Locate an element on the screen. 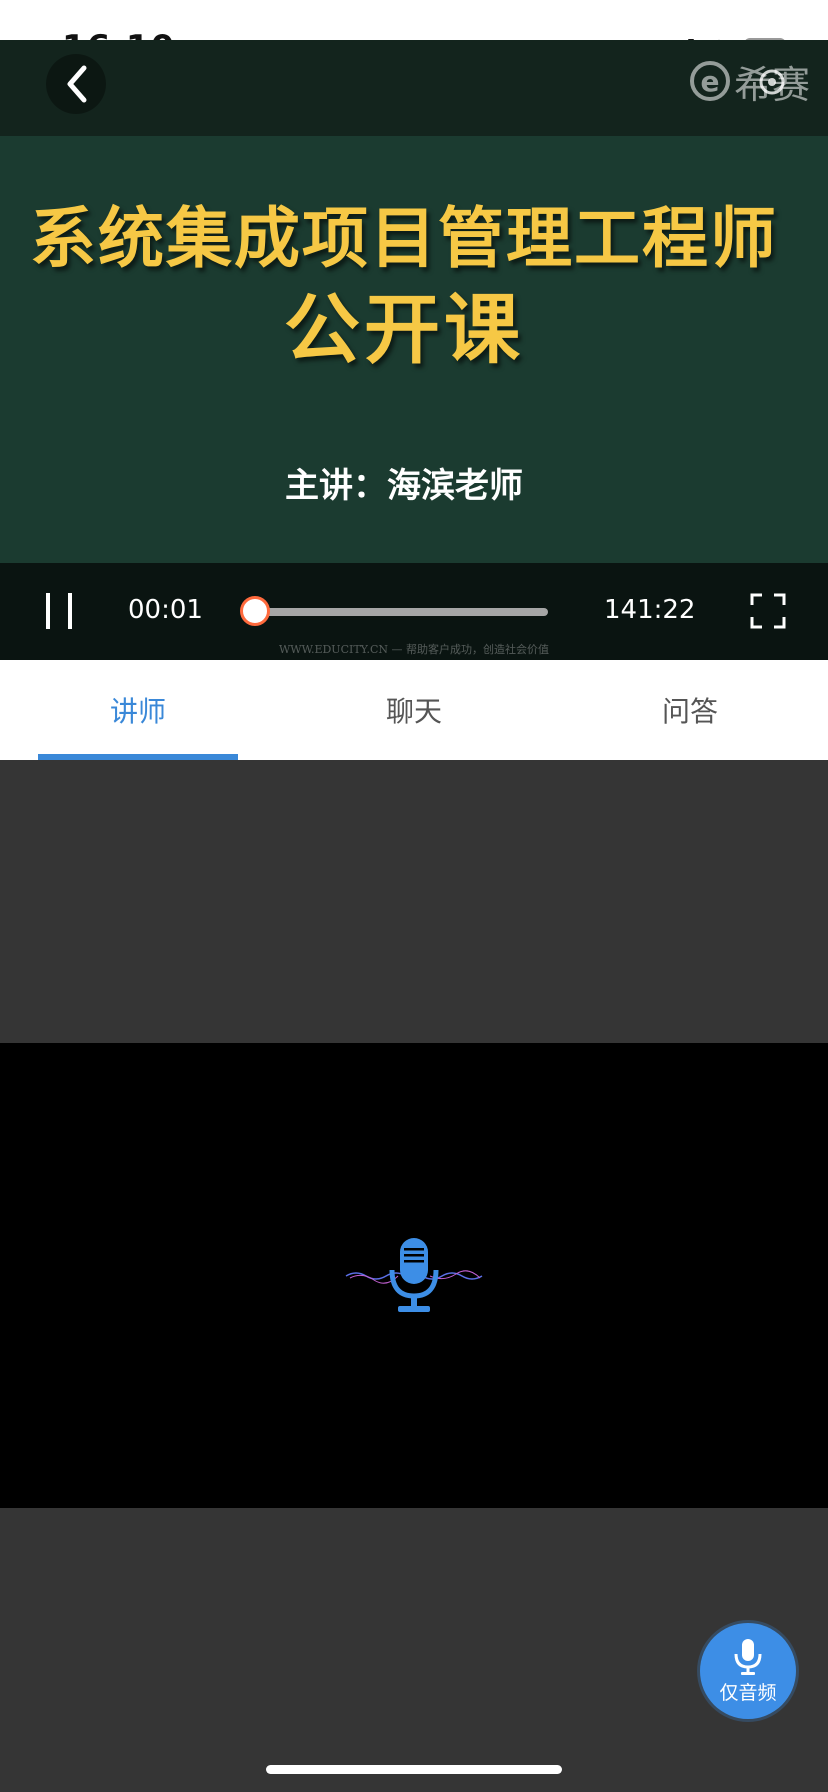 Image resolution: width=828 pixels, height=1792 pixels. status-bar: 16:10 is located at coordinates (414, 34).